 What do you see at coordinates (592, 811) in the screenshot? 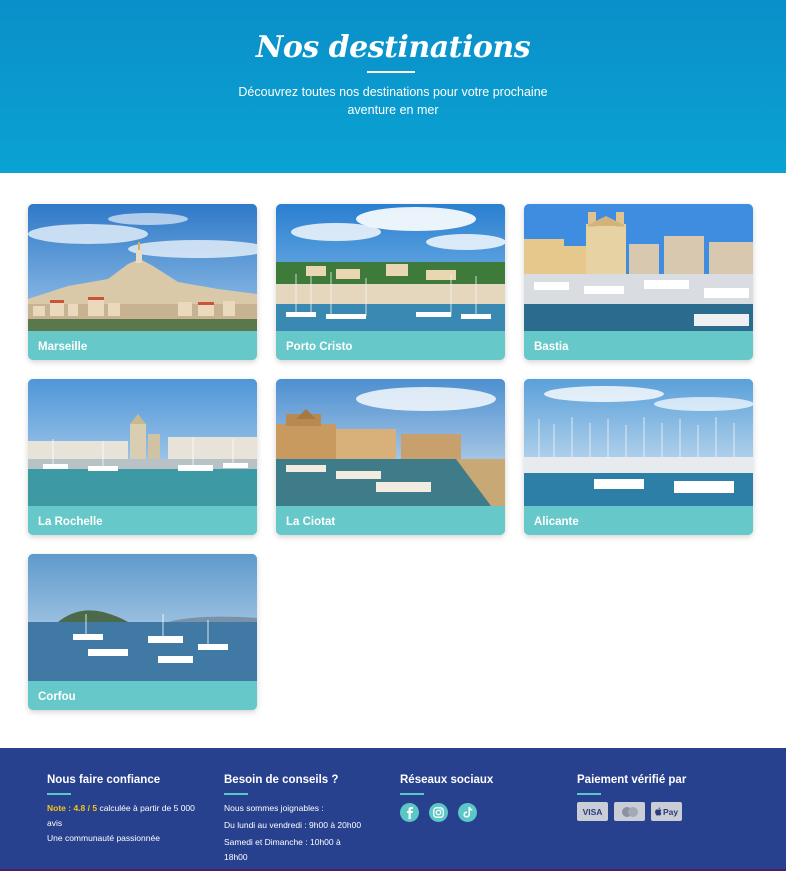
I see `visa-icon: VISA` at bounding box center [592, 811].